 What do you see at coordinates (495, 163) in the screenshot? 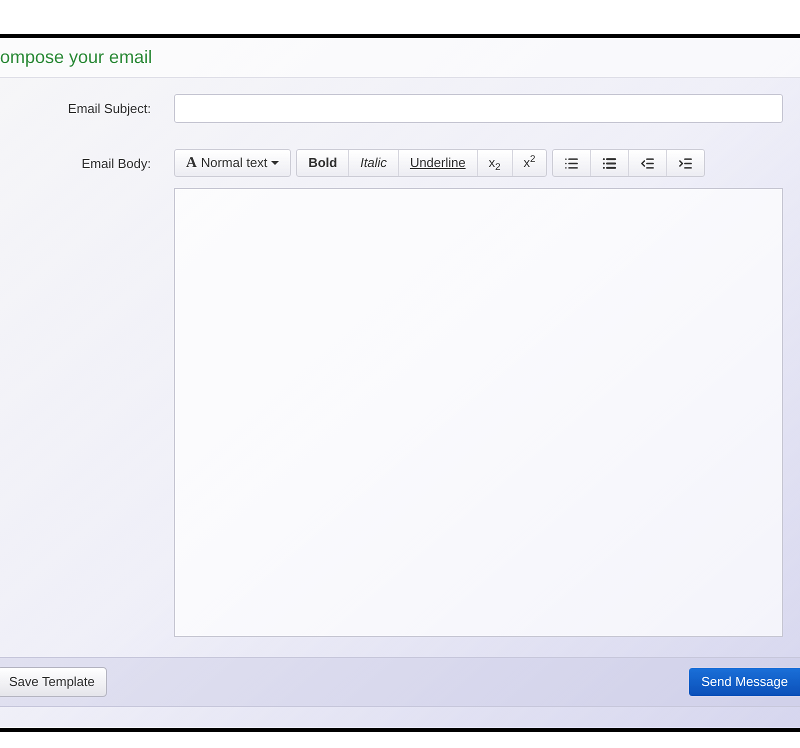
I see `format-button: x$_{2}$` at bounding box center [495, 163].